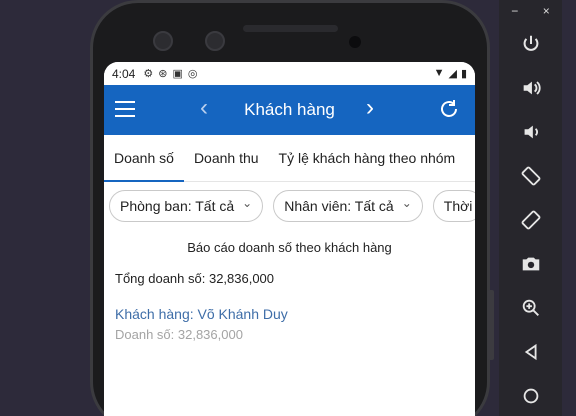  What do you see at coordinates (177, 206) in the screenshot?
I see `department-filter-label: Phòng ban: Tất cả` at bounding box center [177, 206].